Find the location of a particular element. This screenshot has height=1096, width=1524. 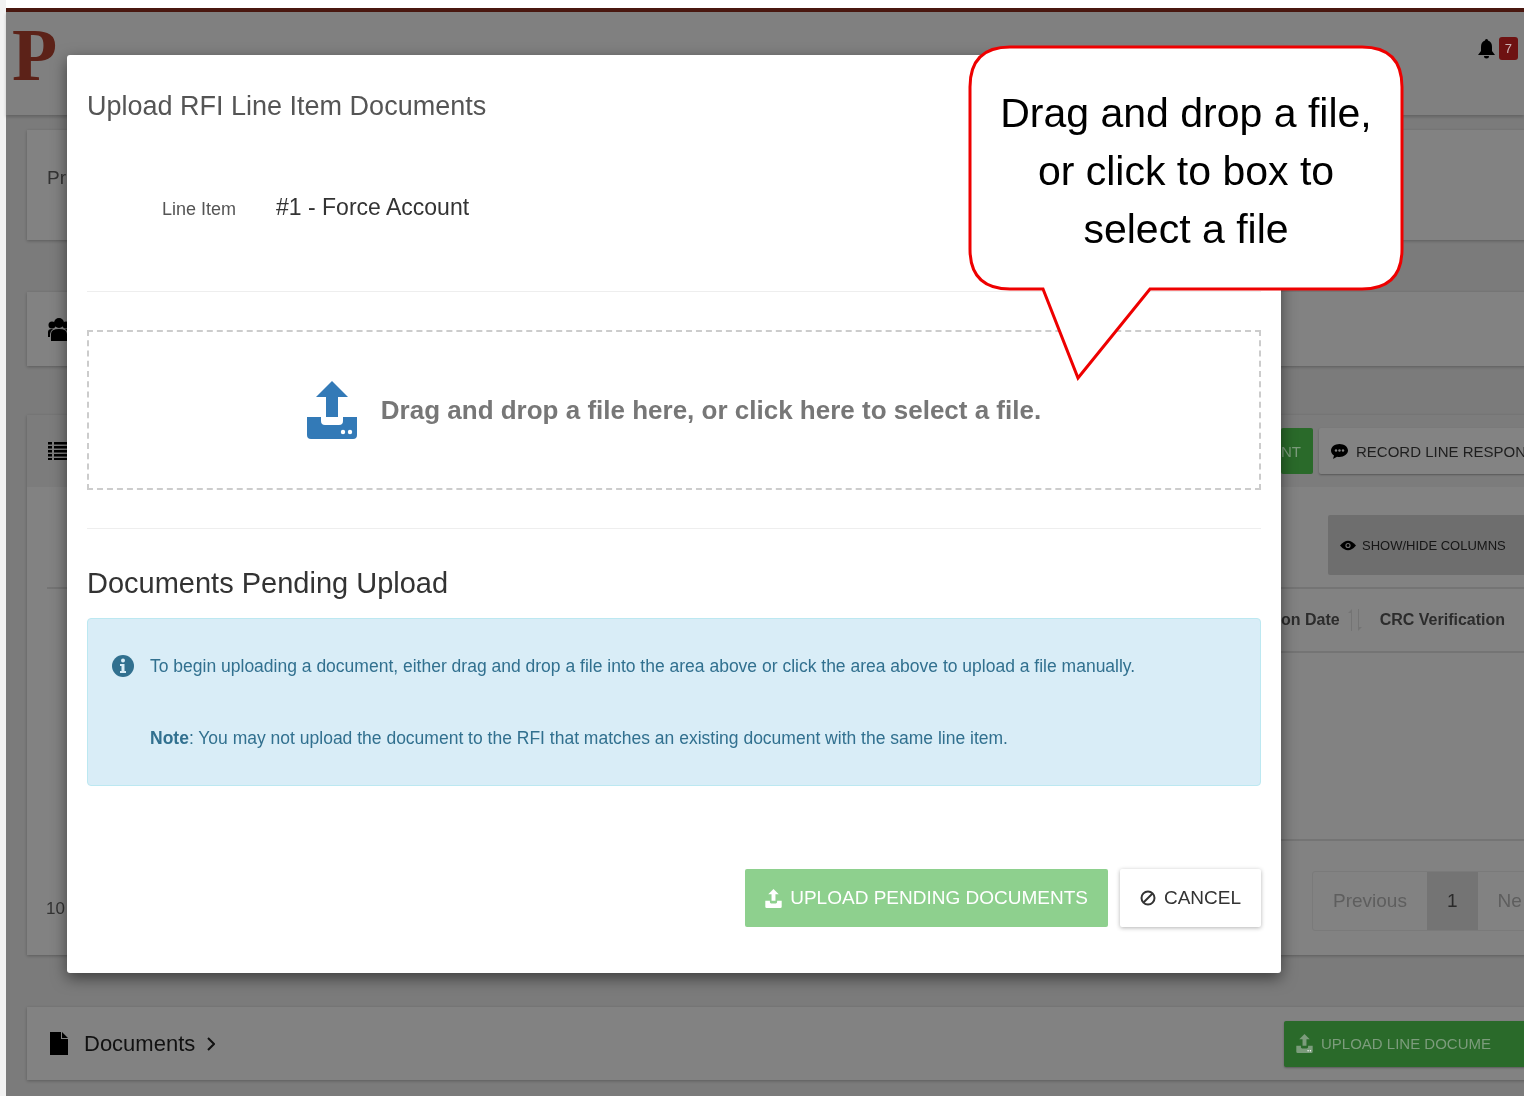

page-number-button: 1 is located at coordinates (1452, 901).